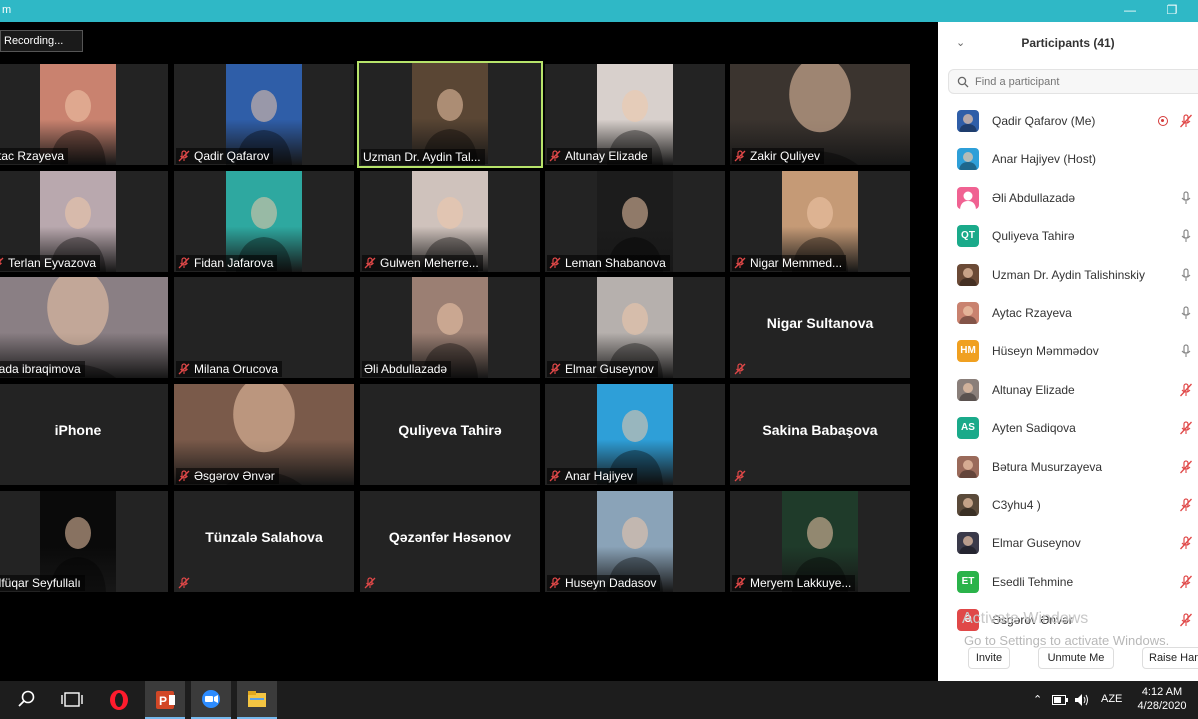  I want to click on participant-display-name: Tünzalə Salahova, so click(264, 537).